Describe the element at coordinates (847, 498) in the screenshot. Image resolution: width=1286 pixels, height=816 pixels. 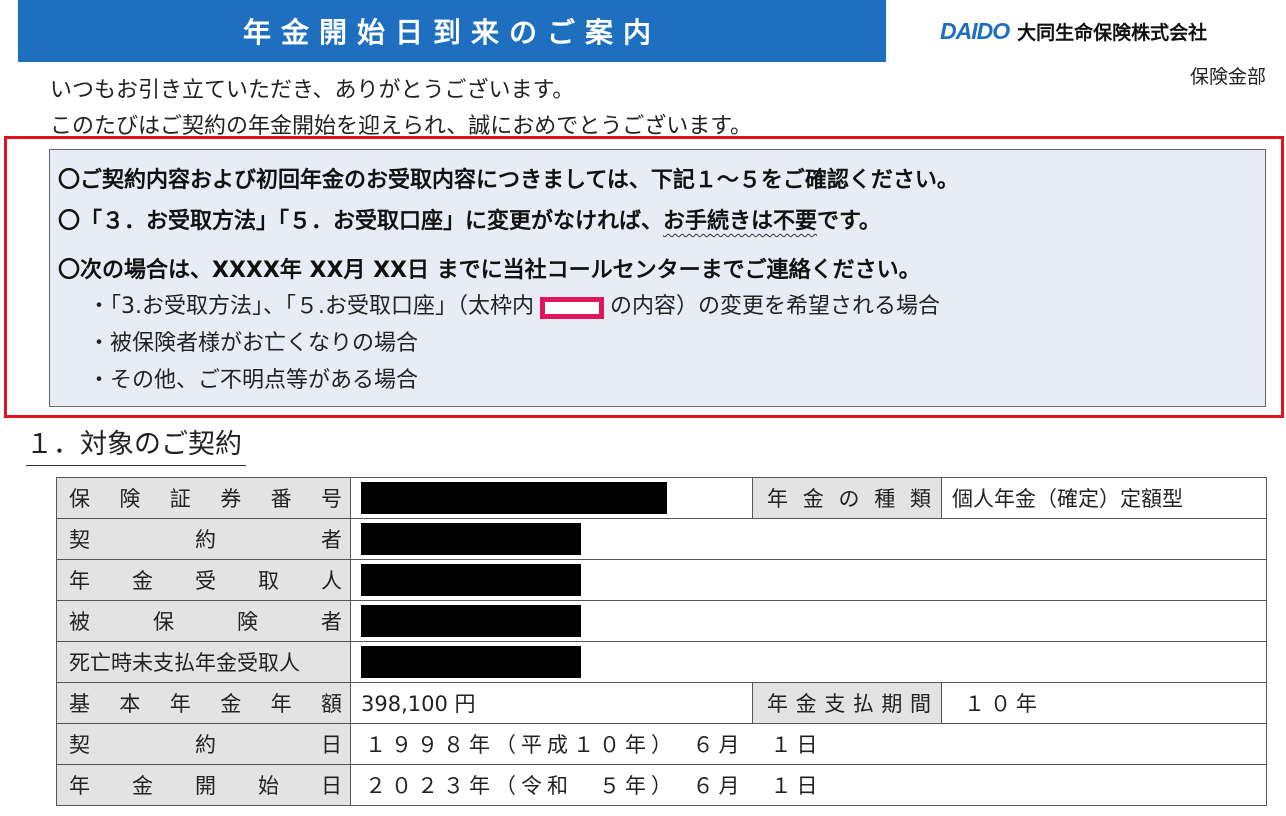
I see `annuity-type-label: 年金の種類` at that location.